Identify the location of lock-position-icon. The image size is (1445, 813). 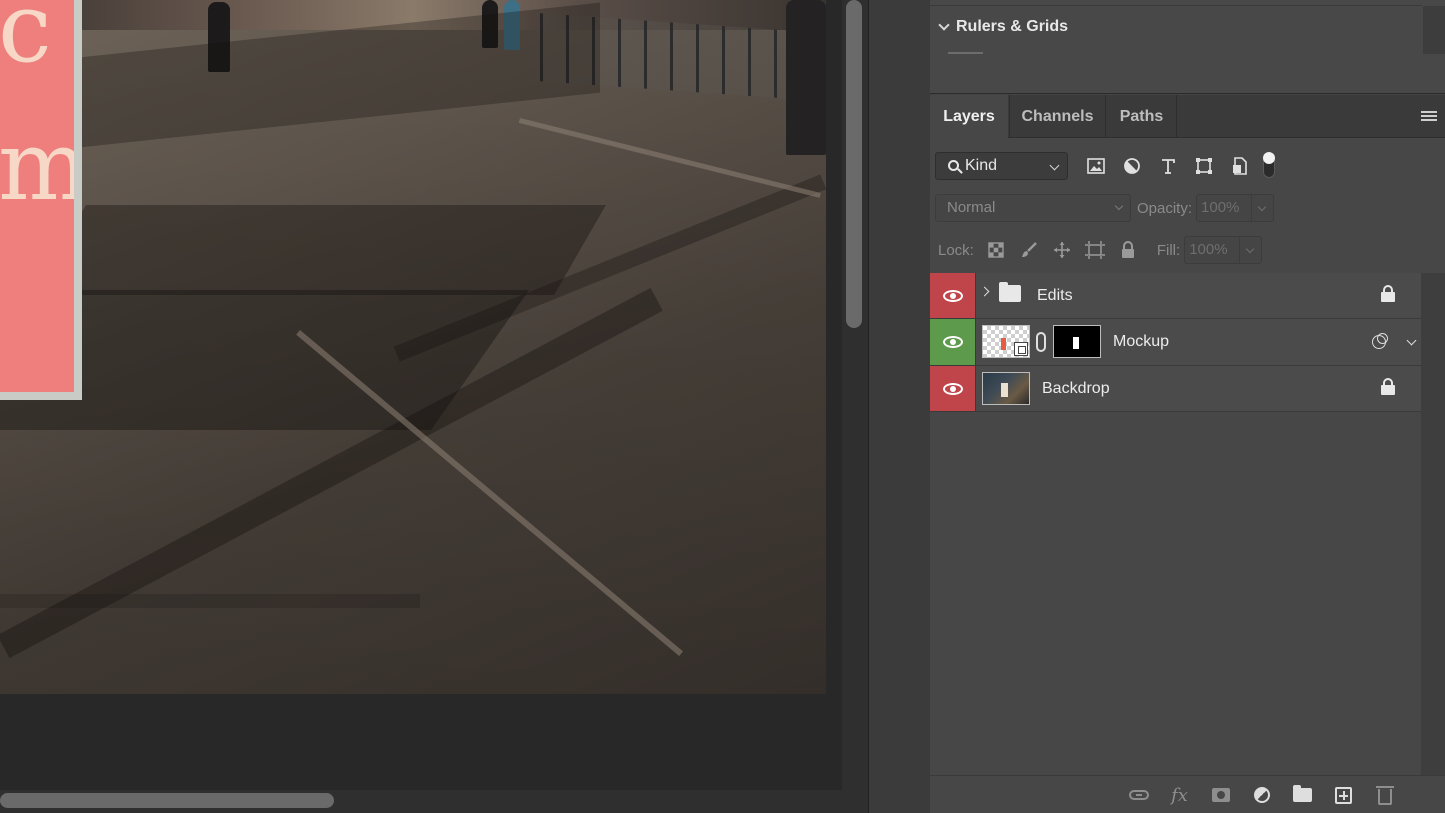
(1062, 250).